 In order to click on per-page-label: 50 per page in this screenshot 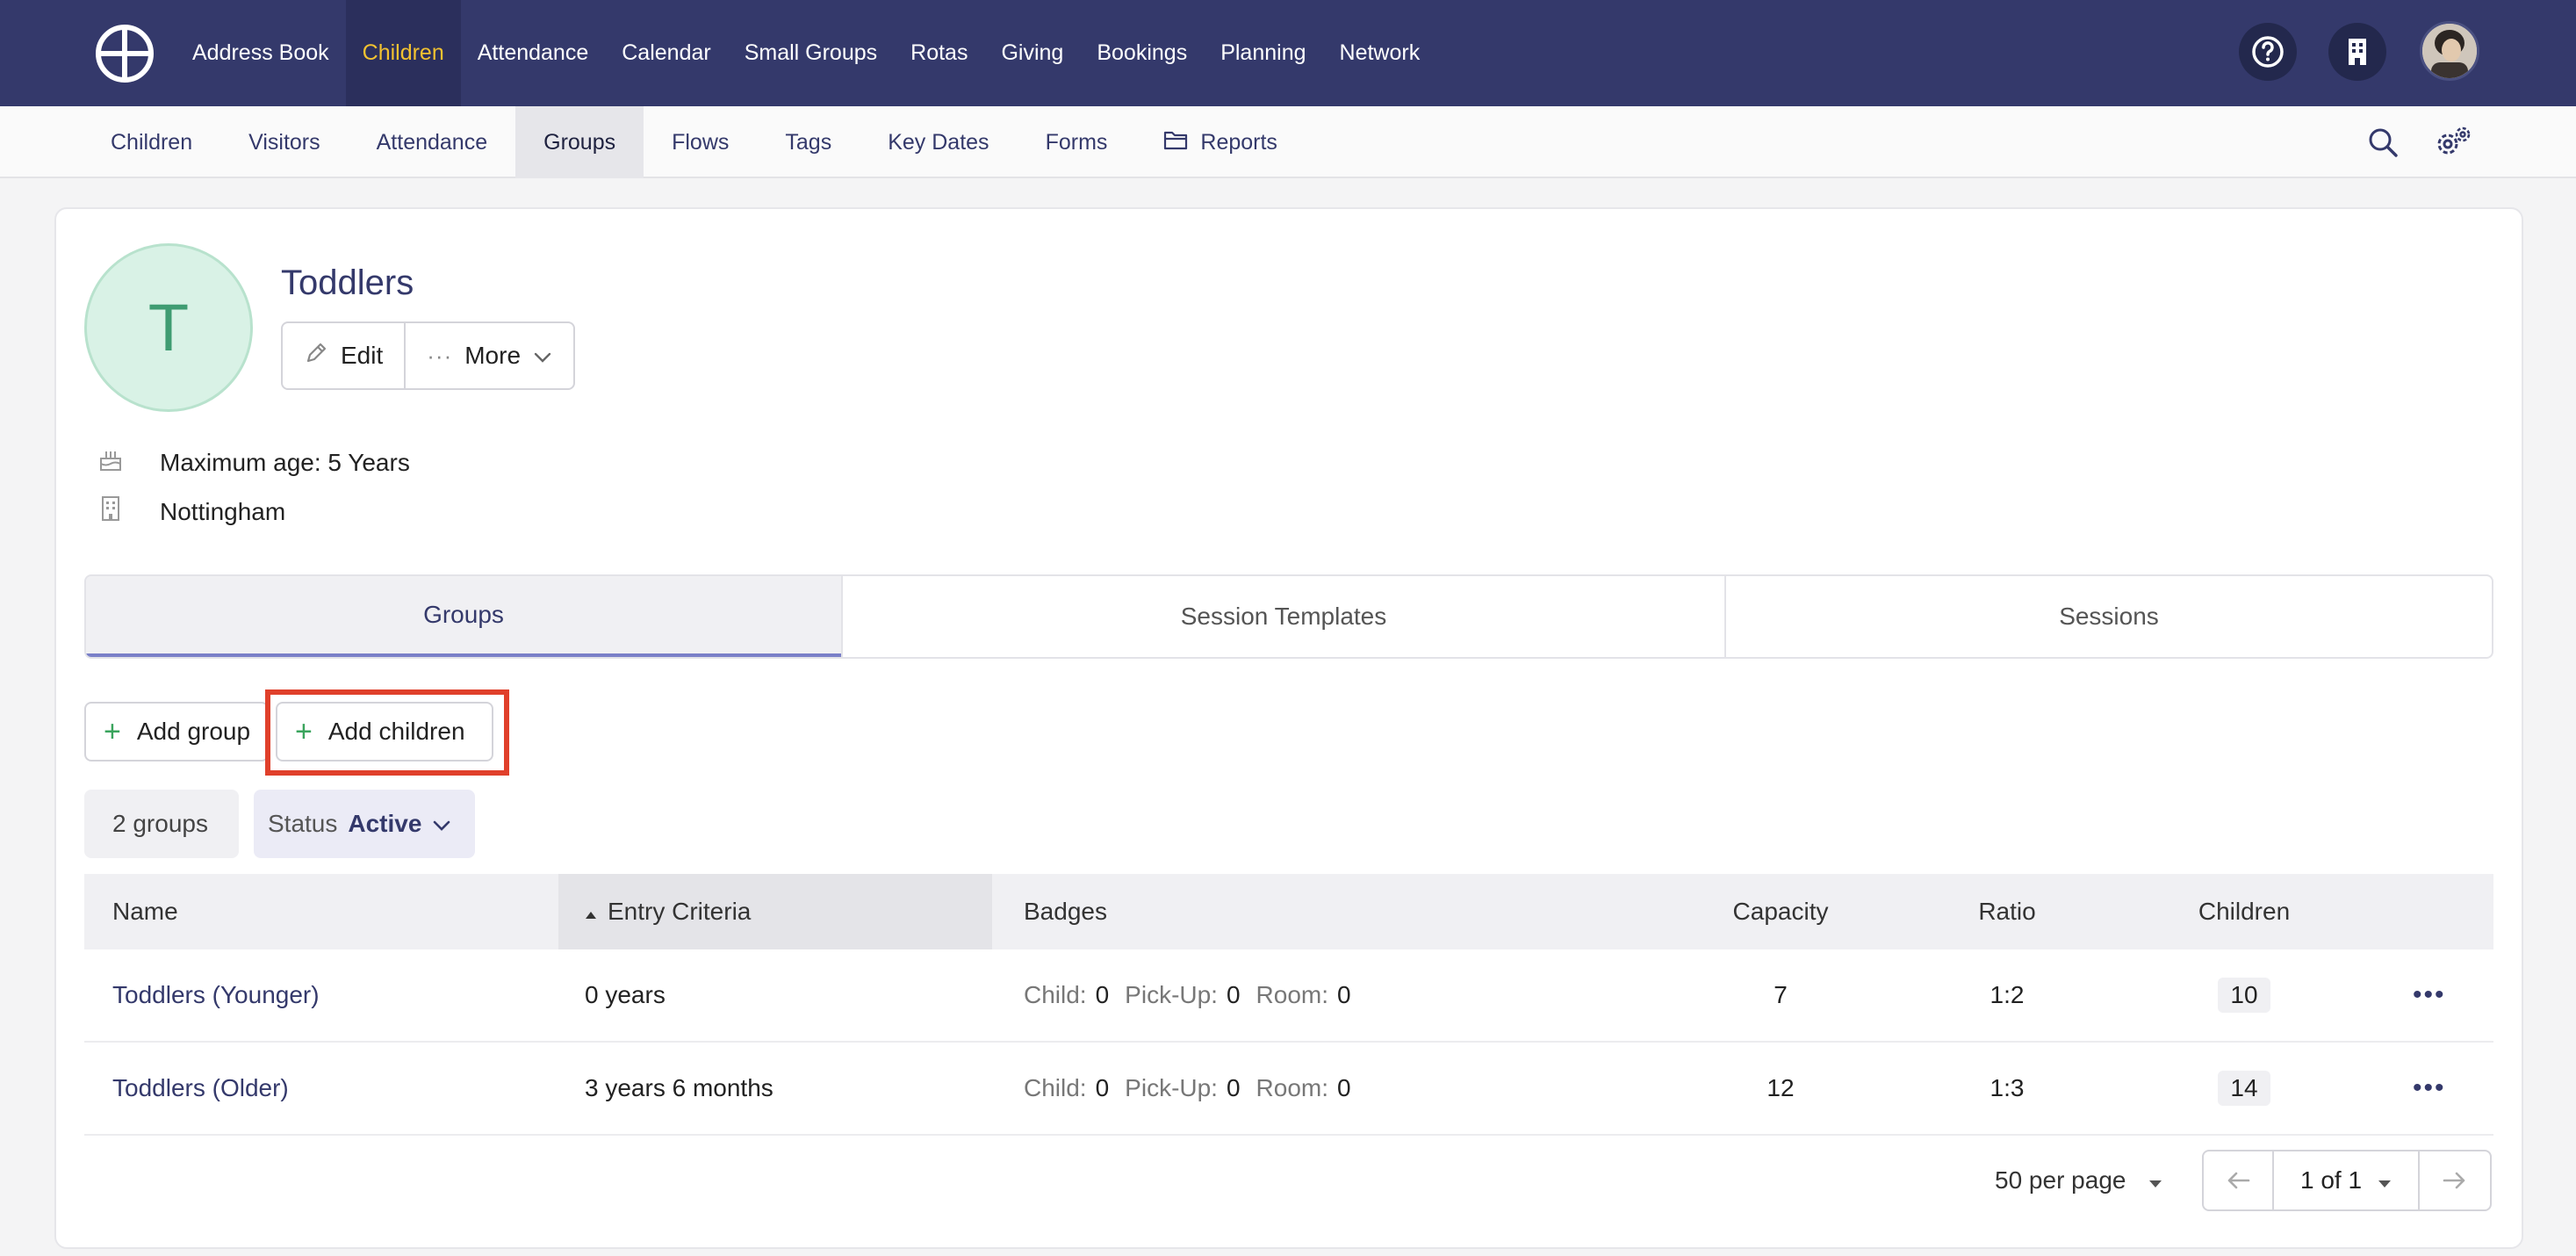, I will do `click(2060, 1180)`.